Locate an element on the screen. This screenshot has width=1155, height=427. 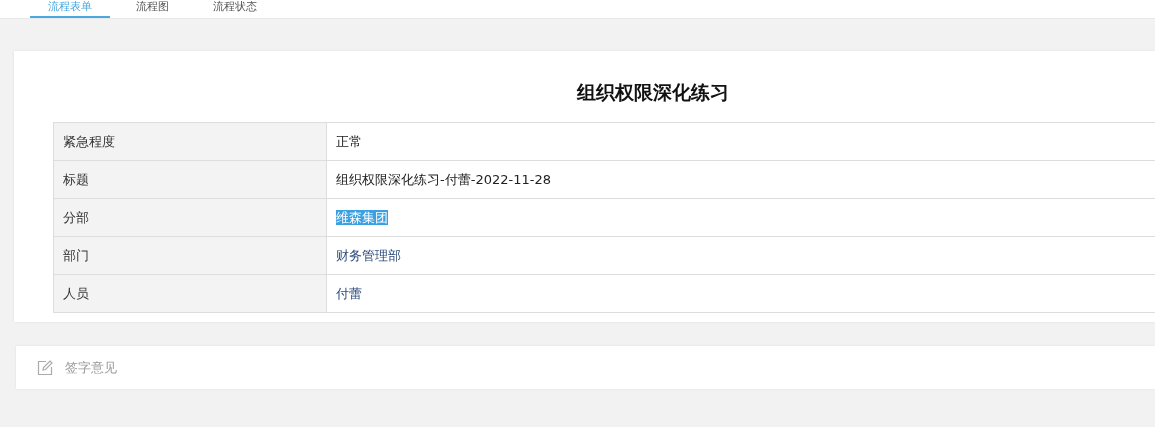
label-cell: 部门 is located at coordinates (190, 255).